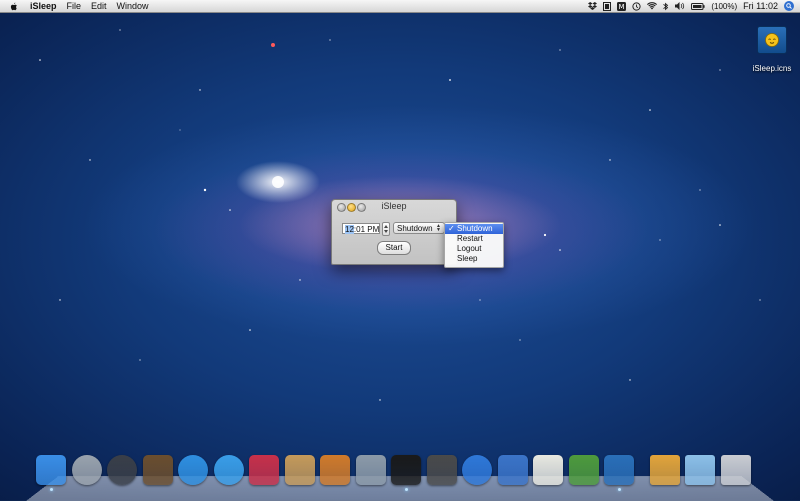 Image resolution: width=800 pixels, height=501 pixels. What do you see at coordinates (469, 248) in the screenshot?
I see `dropdown-item-label: Logout` at bounding box center [469, 248].